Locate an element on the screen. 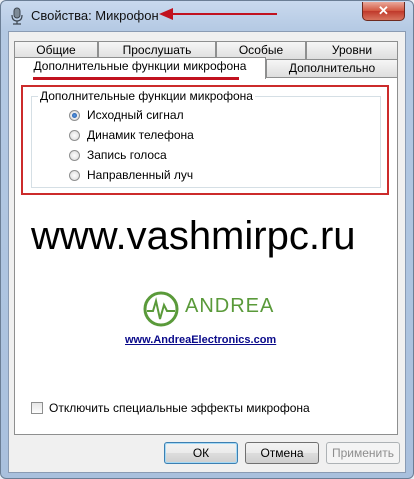  active-tab-annotation-underline is located at coordinates (136, 78).